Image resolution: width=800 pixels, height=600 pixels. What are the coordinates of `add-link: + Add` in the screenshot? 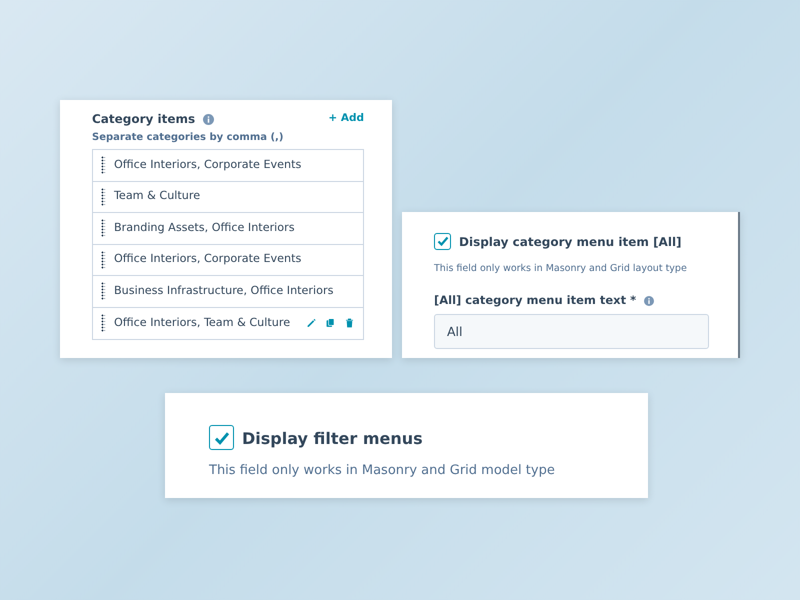 It's located at (346, 119).